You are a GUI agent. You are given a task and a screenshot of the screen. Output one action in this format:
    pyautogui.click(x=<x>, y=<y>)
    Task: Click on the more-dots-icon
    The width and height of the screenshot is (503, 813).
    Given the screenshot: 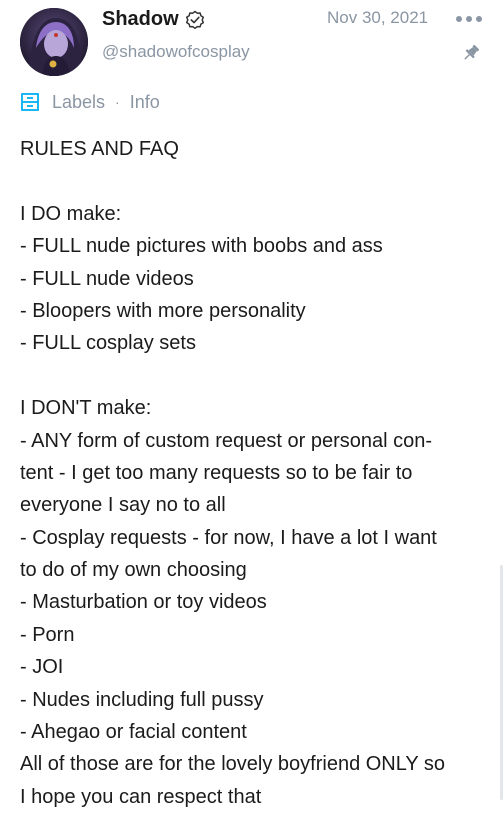 What is the action you would take?
    pyautogui.click(x=469, y=19)
    